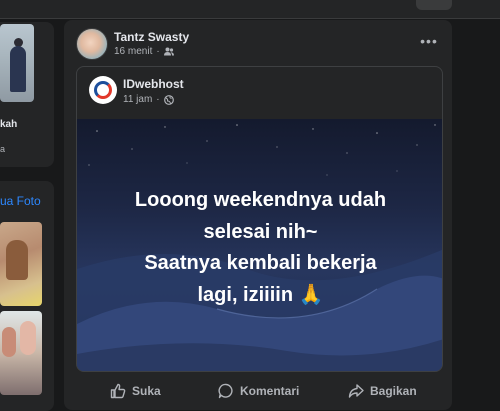  What do you see at coordinates (92, 44) in the screenshot?
I see `author-avatar` at bounding box center [92, 44].